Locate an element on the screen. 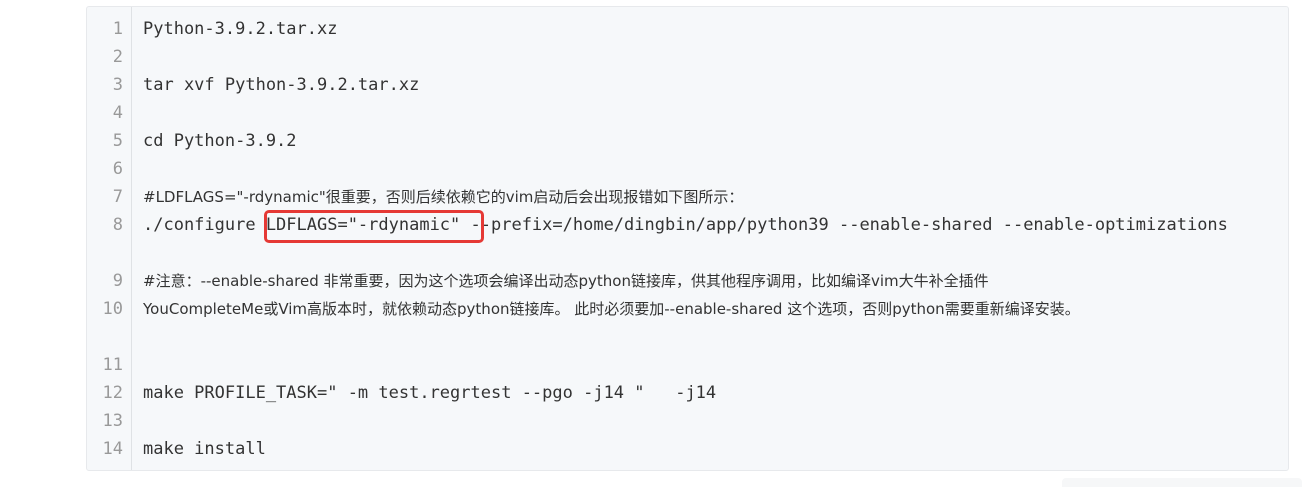 This screenshot has height=487, width=1309. line-number: 1 is located at coordinates (117, 29).